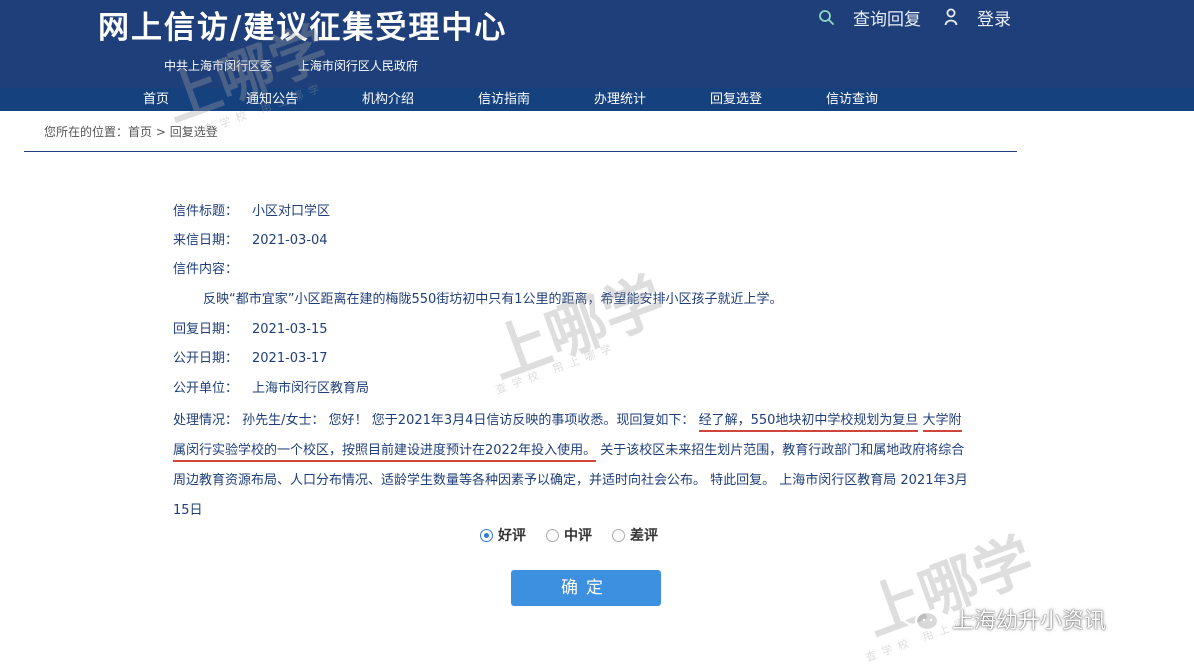 The width and height of the screenshot is (1194, 669). I want to click on site-title: 网上信访/建议征集受理中心, so click(303, 28).